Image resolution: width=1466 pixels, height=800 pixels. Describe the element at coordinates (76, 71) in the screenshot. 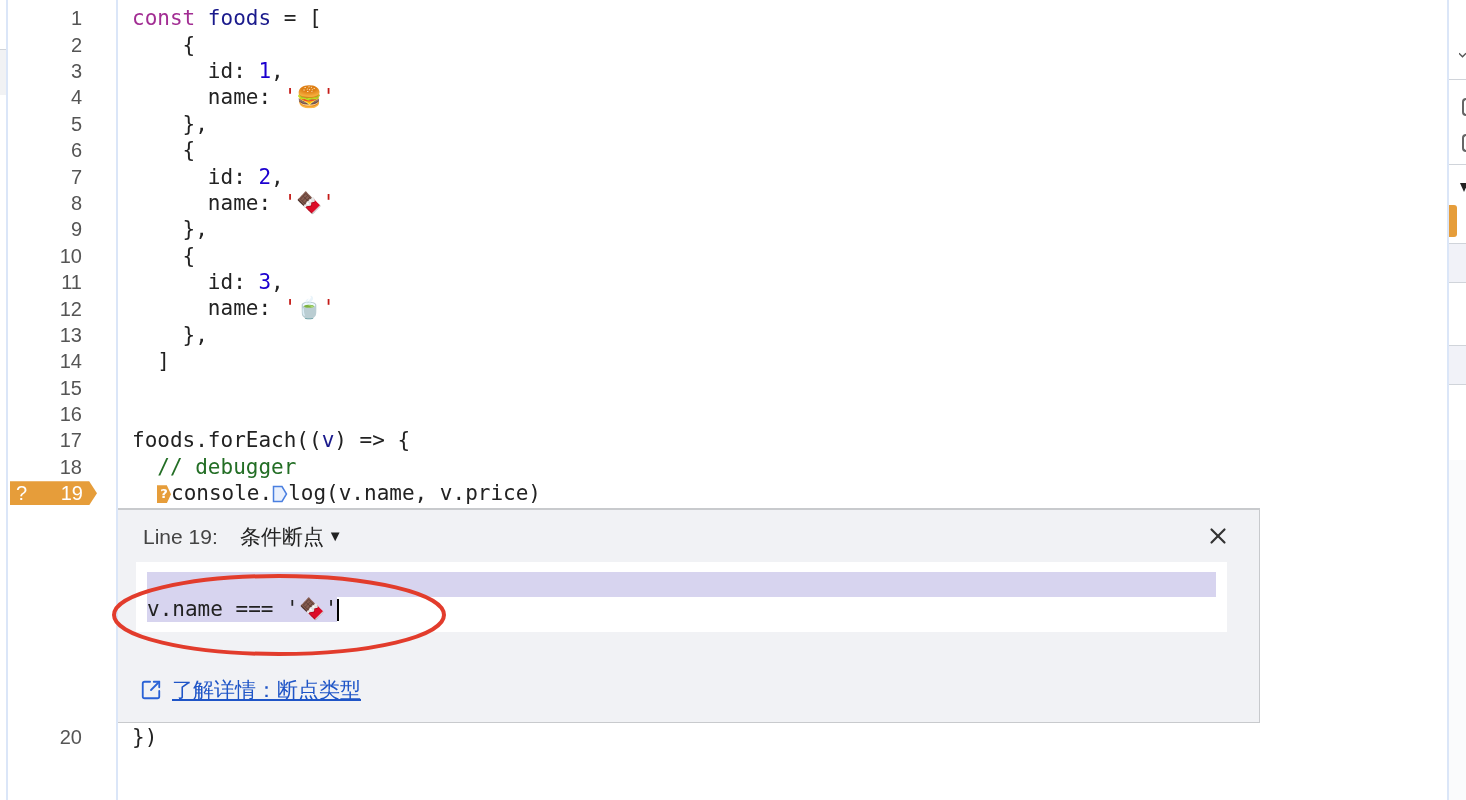

I see `line-number: 3` at that location.